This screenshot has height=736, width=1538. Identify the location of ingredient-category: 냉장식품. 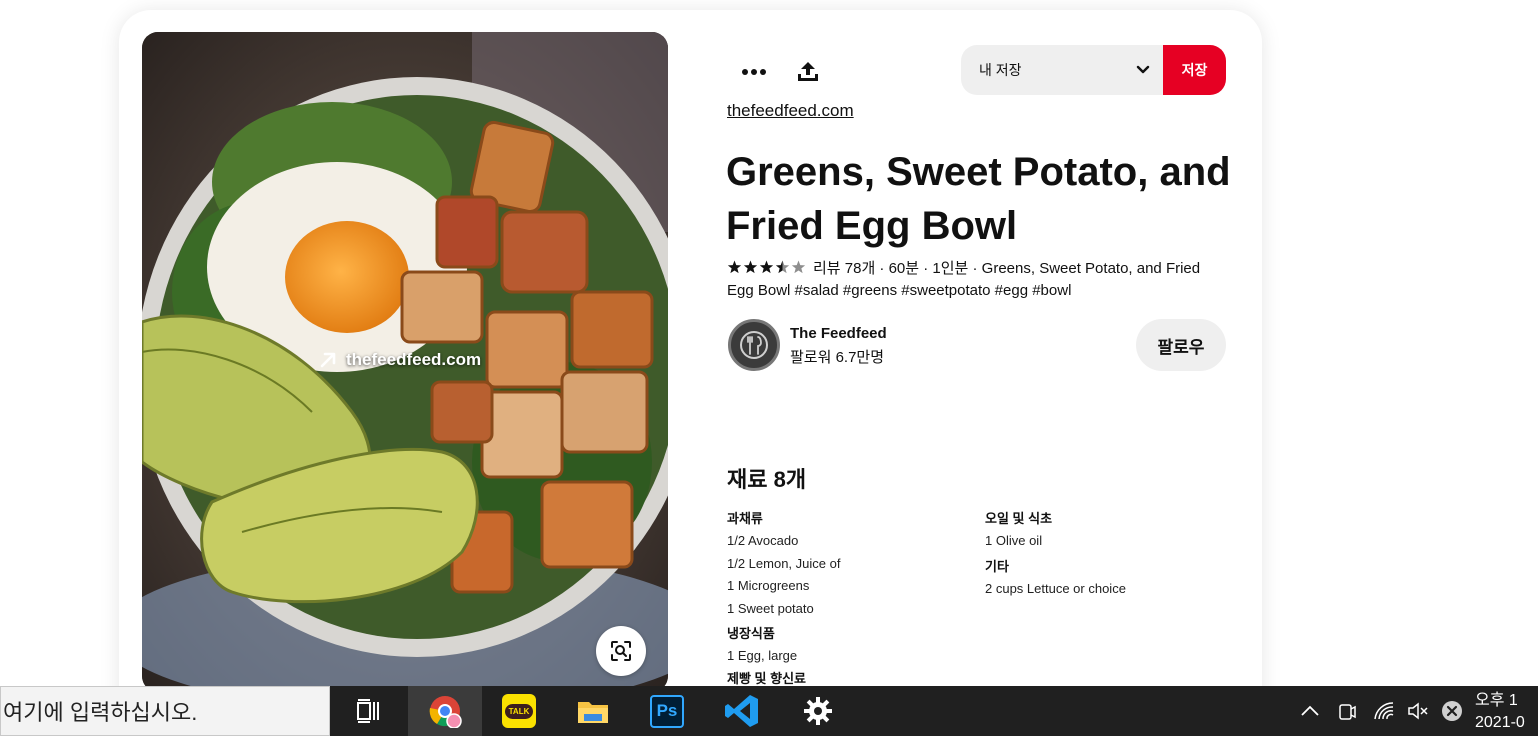
(751, 633).